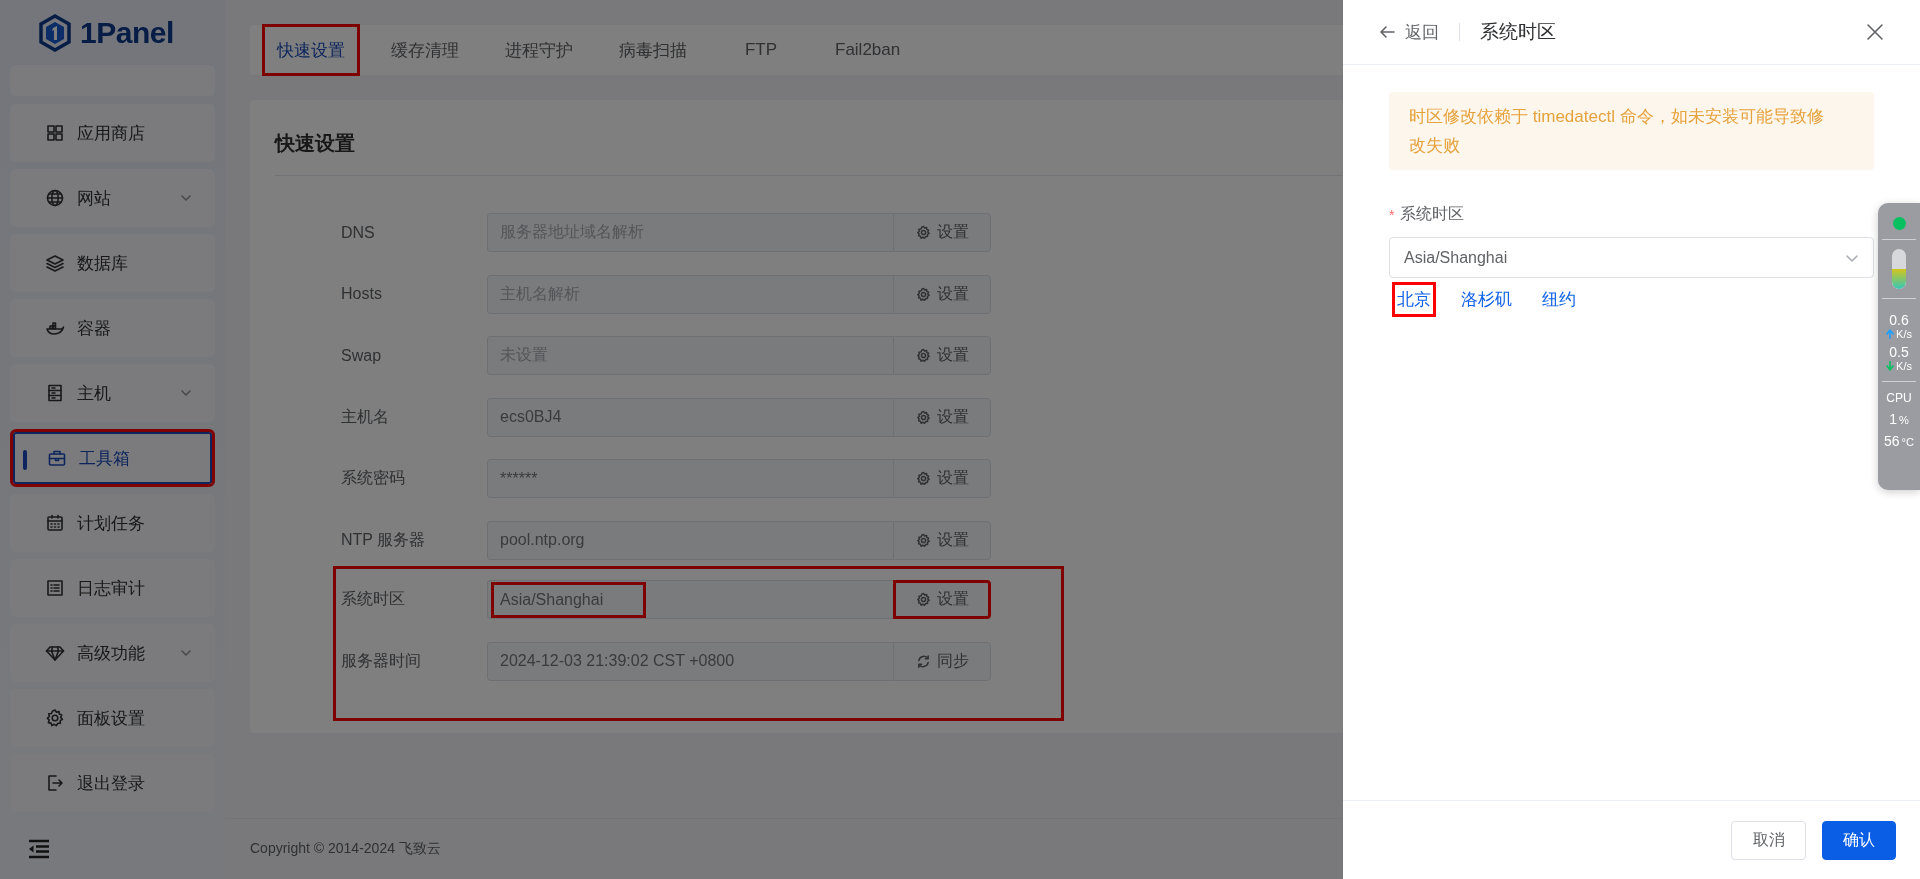 Image resolution: width=1920 pixels, height=879 pixels. What do you see at coordinates (942, 661) in the screenshot?
I see `sync-button: 同步` at bounding box center [942, 661].